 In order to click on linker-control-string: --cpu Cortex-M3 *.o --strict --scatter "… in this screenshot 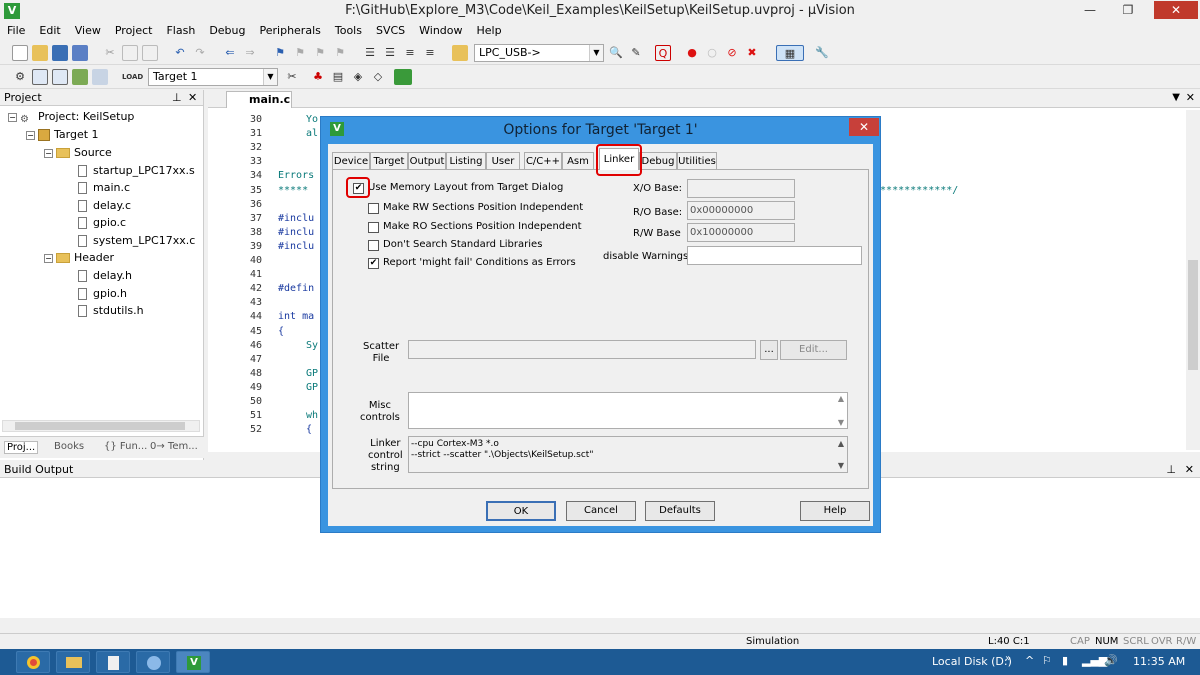, I will do `click(628, 454)`.